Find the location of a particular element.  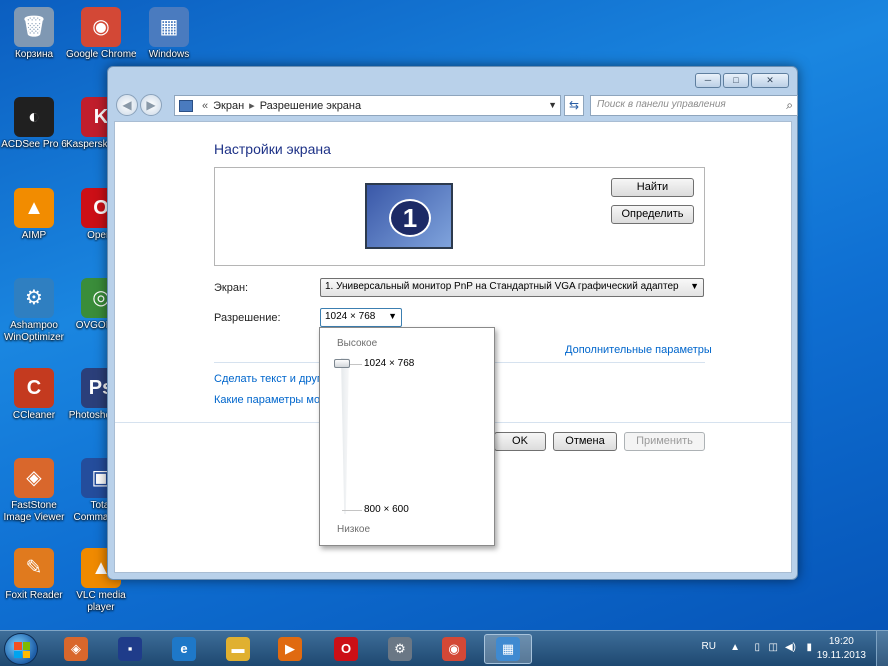

network-icon: ◫ is located at coordinates (773, 647).